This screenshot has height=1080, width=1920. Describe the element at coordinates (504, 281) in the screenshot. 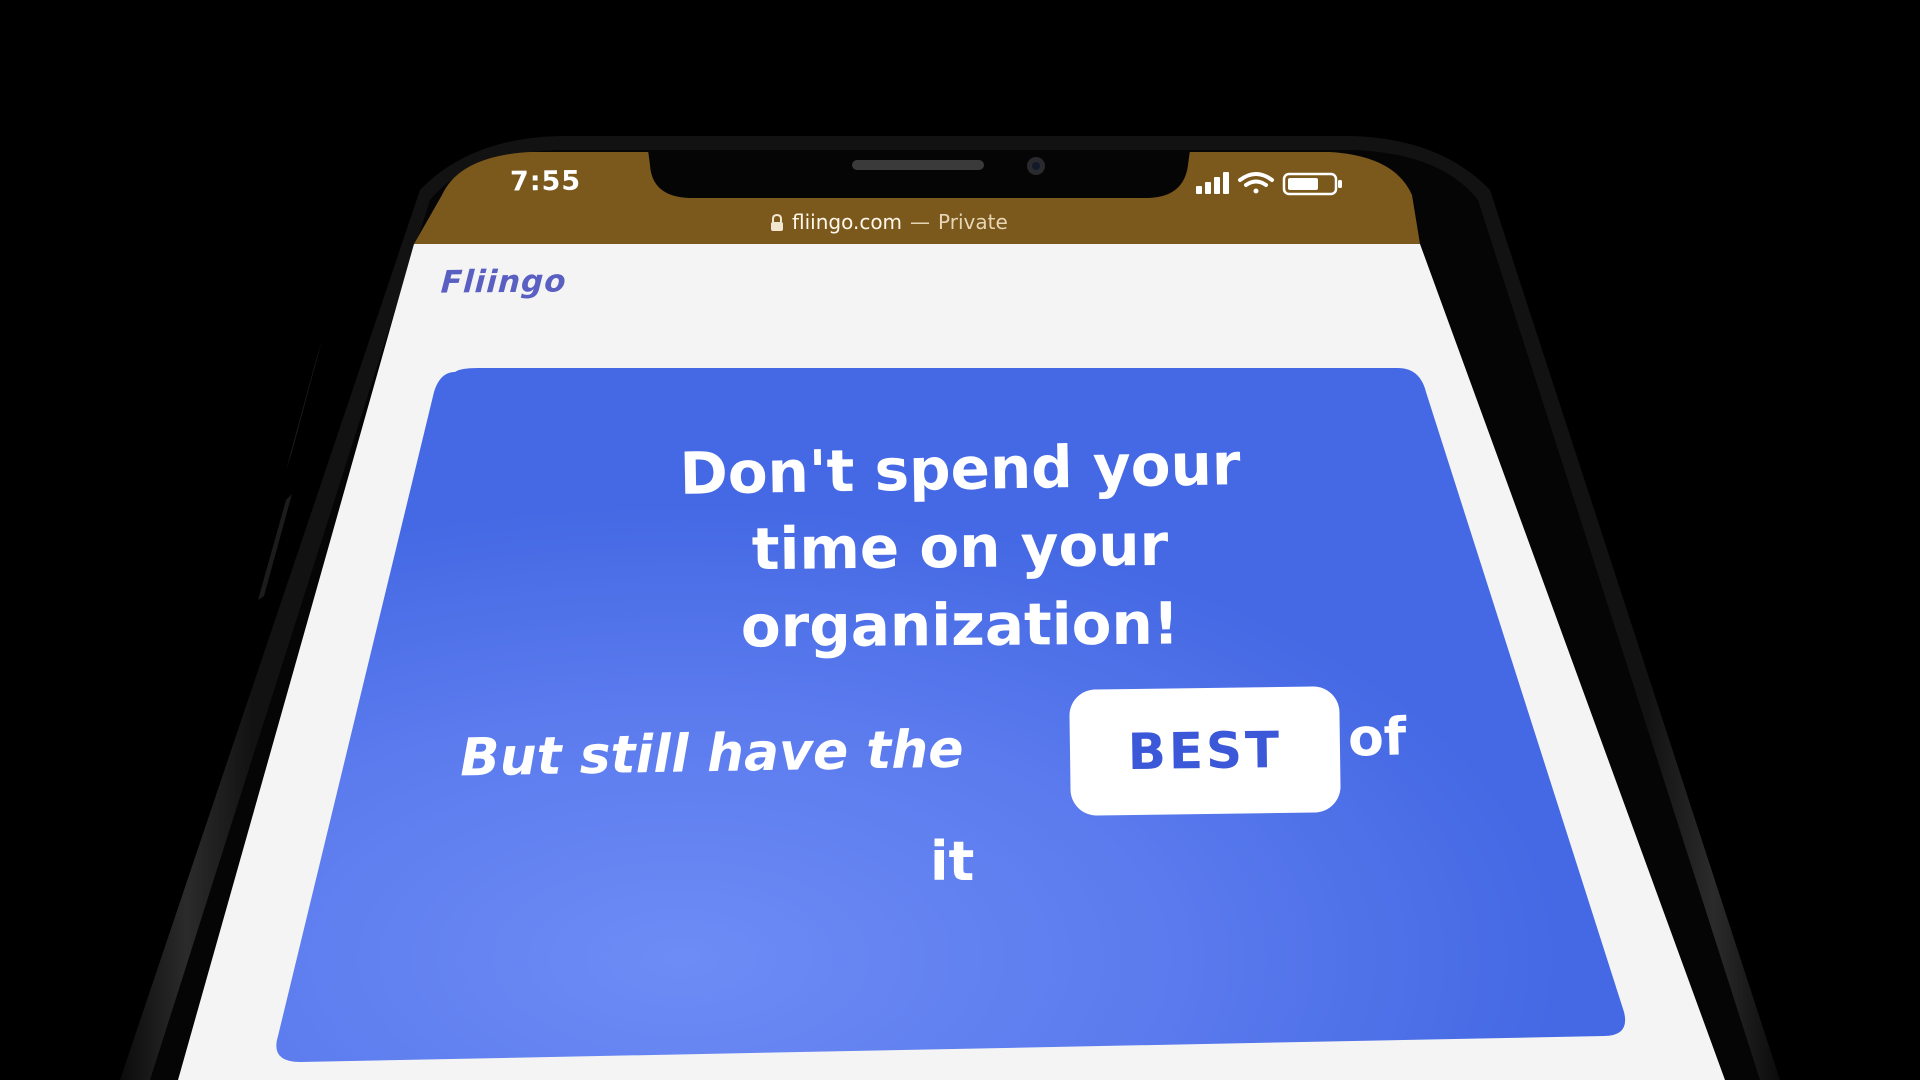

I see `site-logo: Fliingo` at that location.